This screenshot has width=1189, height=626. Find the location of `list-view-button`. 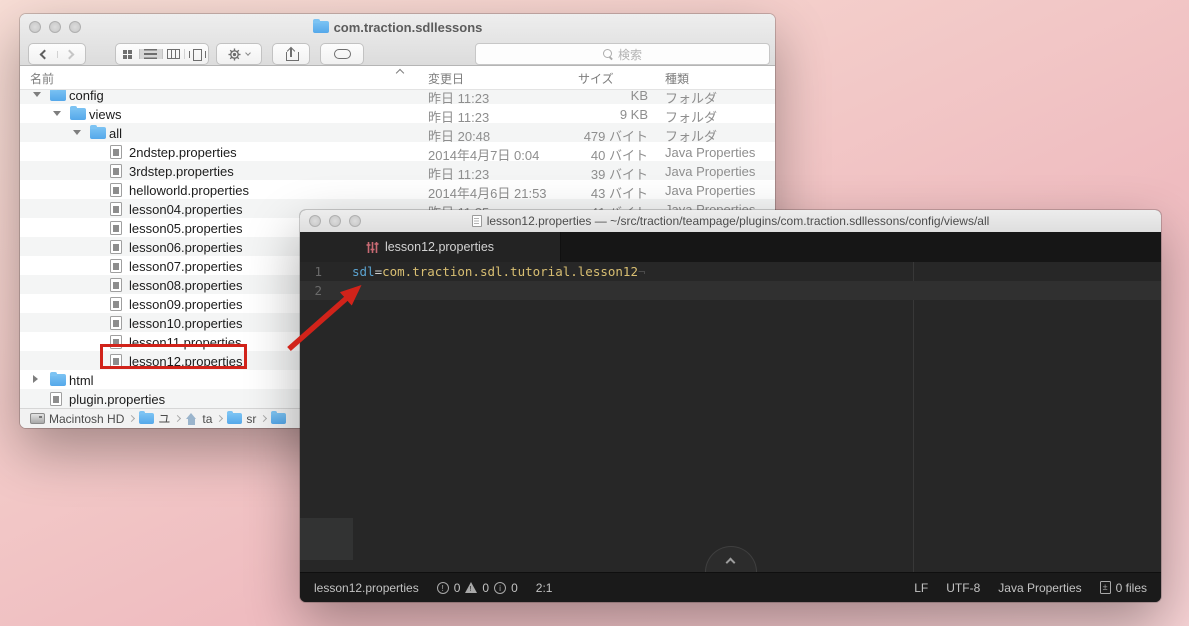

list-view-button is located at coordinates (150, 54).